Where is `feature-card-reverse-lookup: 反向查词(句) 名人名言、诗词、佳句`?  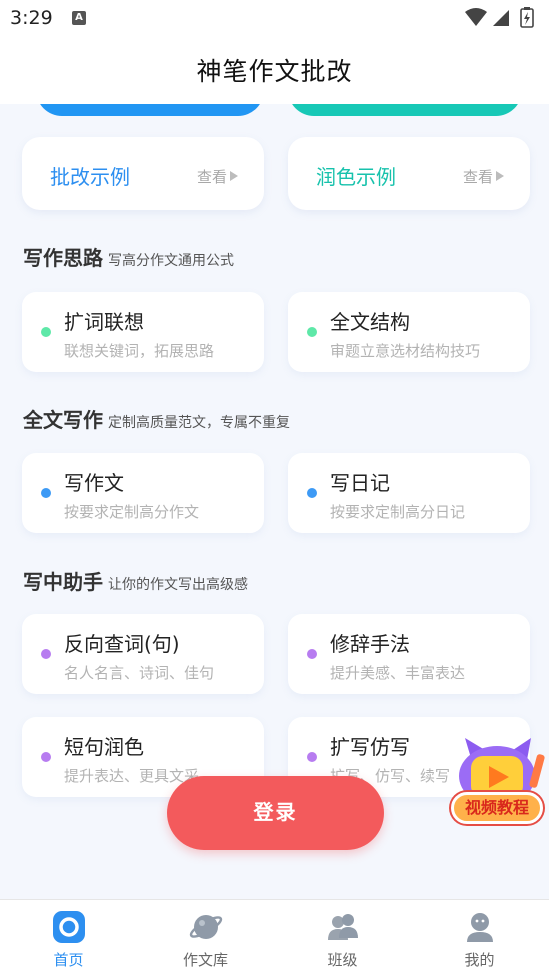 feature-card-reverse-lookup: 反向查词(句) 名人名言、诗词、佳句 is located at coordinates (143, 654).